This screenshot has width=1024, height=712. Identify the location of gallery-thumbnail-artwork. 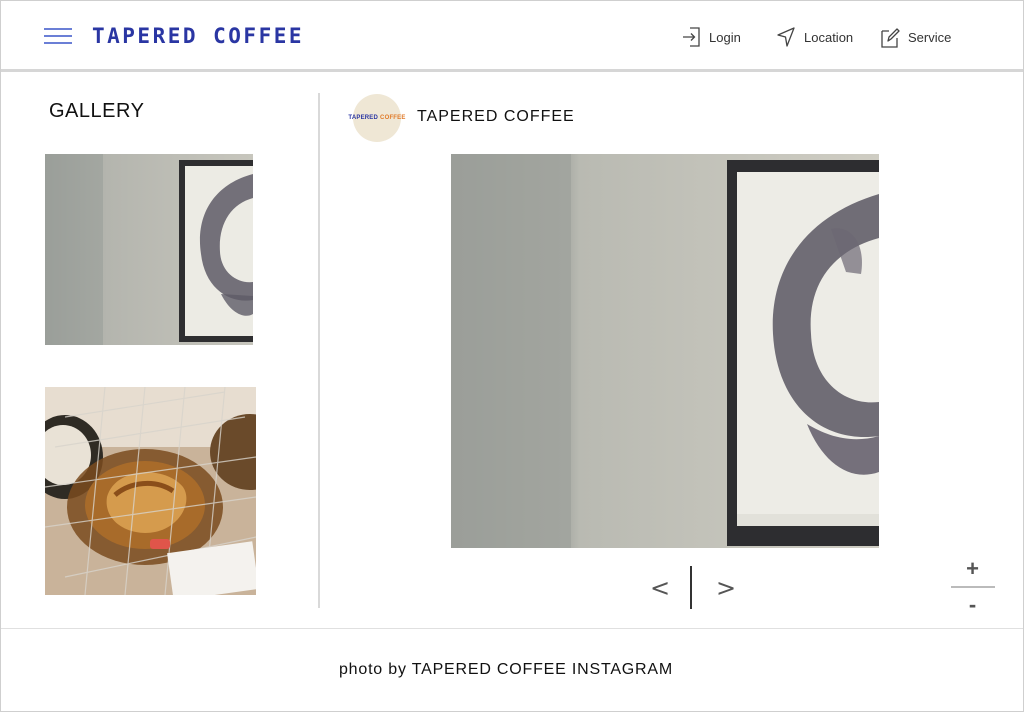
(149, 249).